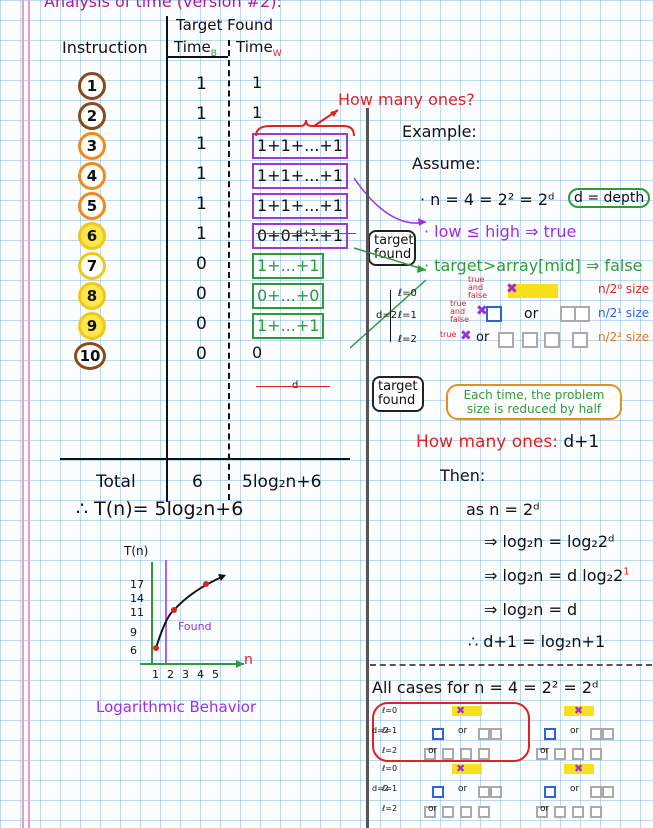 The width and height of the screenshot is (653, 828). What do you see at coordinates (201, 264) in the screenshot?
I see `time-b-7: 0` at bounding box center [201, 264].